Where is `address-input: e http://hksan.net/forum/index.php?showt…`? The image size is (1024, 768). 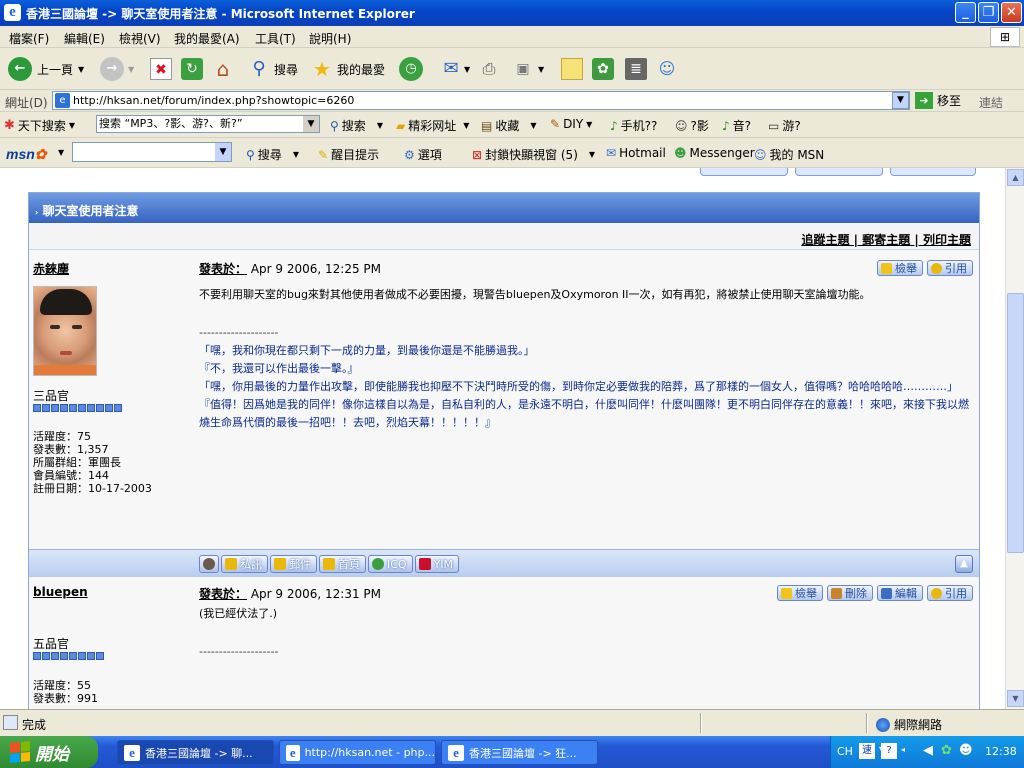
address-input: e http://hksan.net/forum/index.php?showt… is located at coordinates (481, 100).